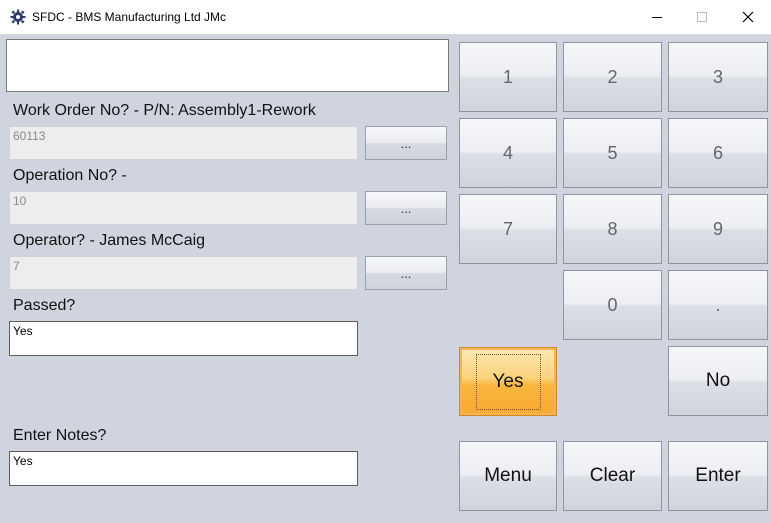 The image size is (771, 523). Describe the element at coordinates (612, 476) in the screenshot. I see `clear-button: Clear` at that location.